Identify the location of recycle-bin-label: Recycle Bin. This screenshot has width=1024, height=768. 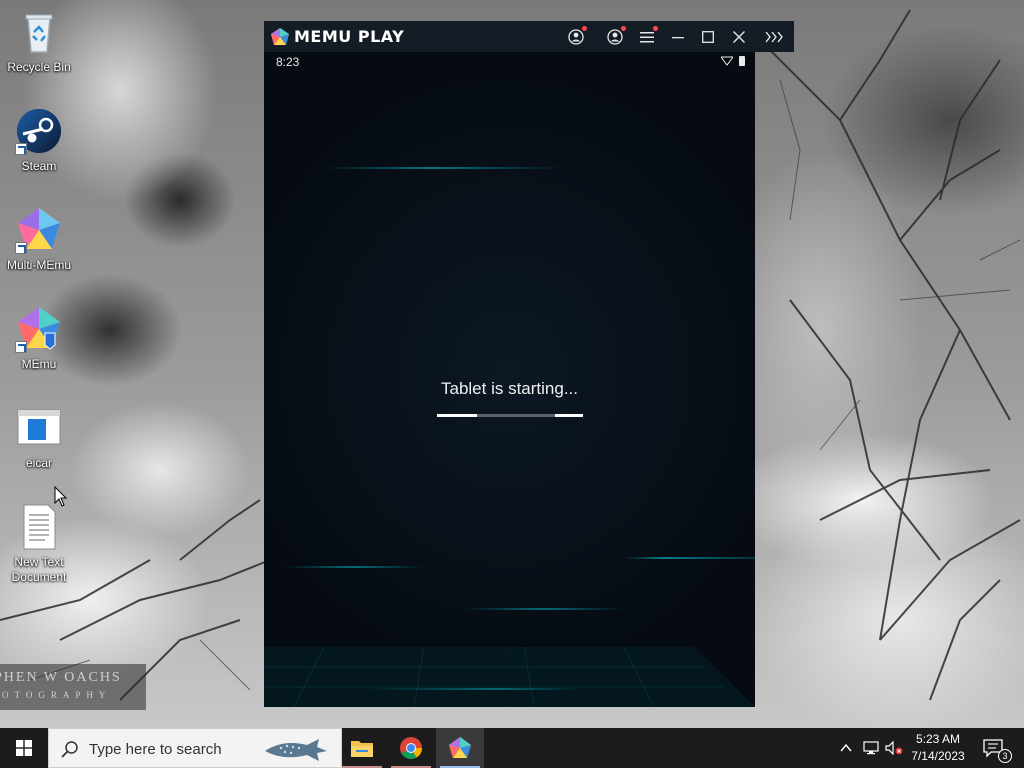
(39, 67).